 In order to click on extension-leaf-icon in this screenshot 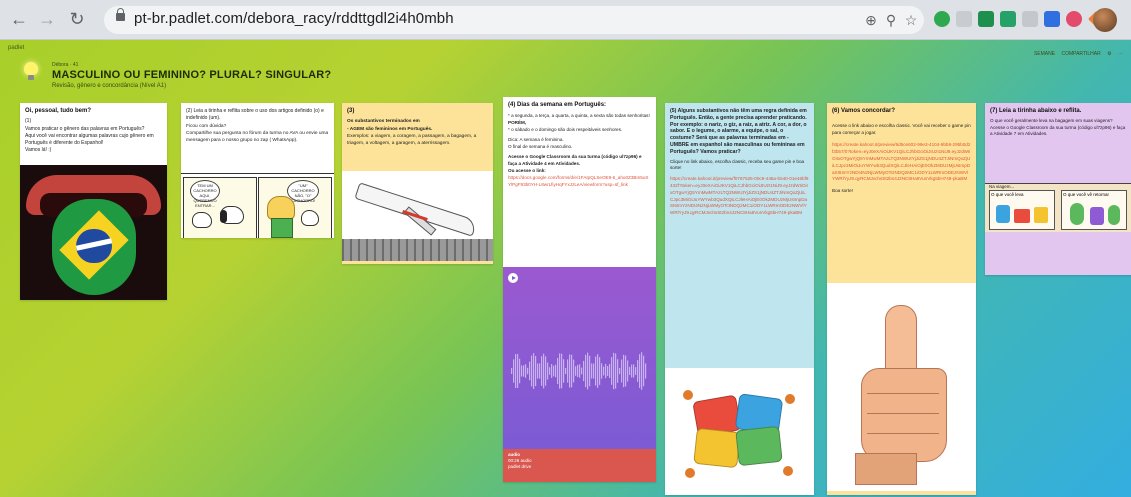, I will do `click(942, 19)`.